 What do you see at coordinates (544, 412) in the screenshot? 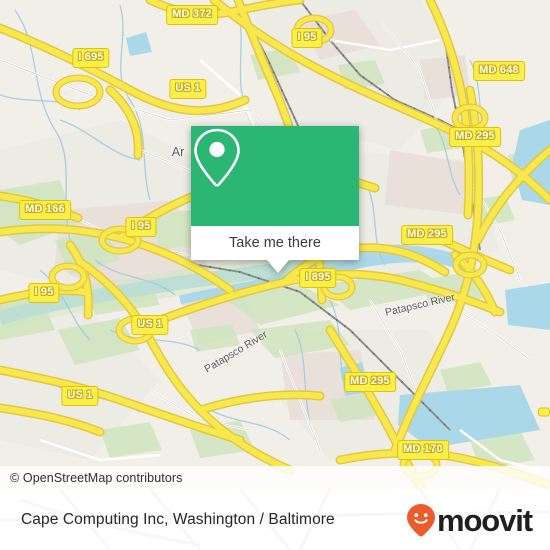
I see `road-shield` at bounding box center [544, 412].